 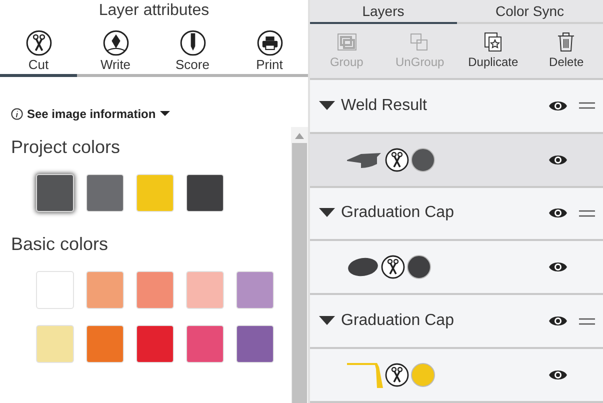 What do you see at coordinates (493, 42) in the screenshot?
I see `duplicate-icon` at bounding box center [493, 42].